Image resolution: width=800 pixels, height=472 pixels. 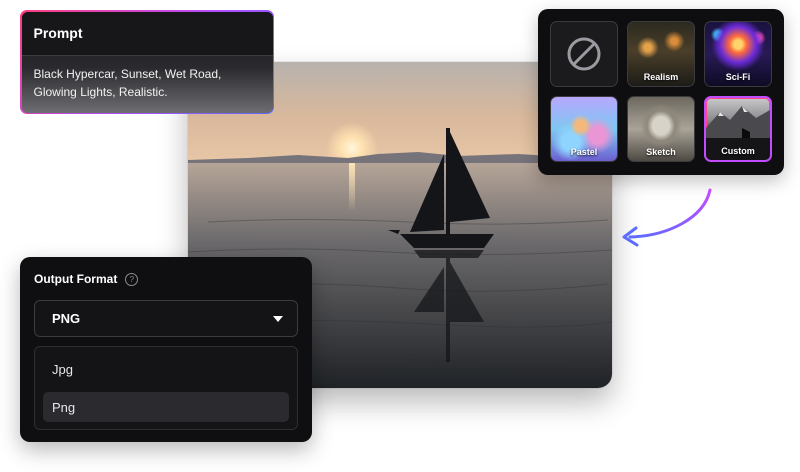 I want to click on style-label-sketch: Sketch, so click(x=661, y=152).